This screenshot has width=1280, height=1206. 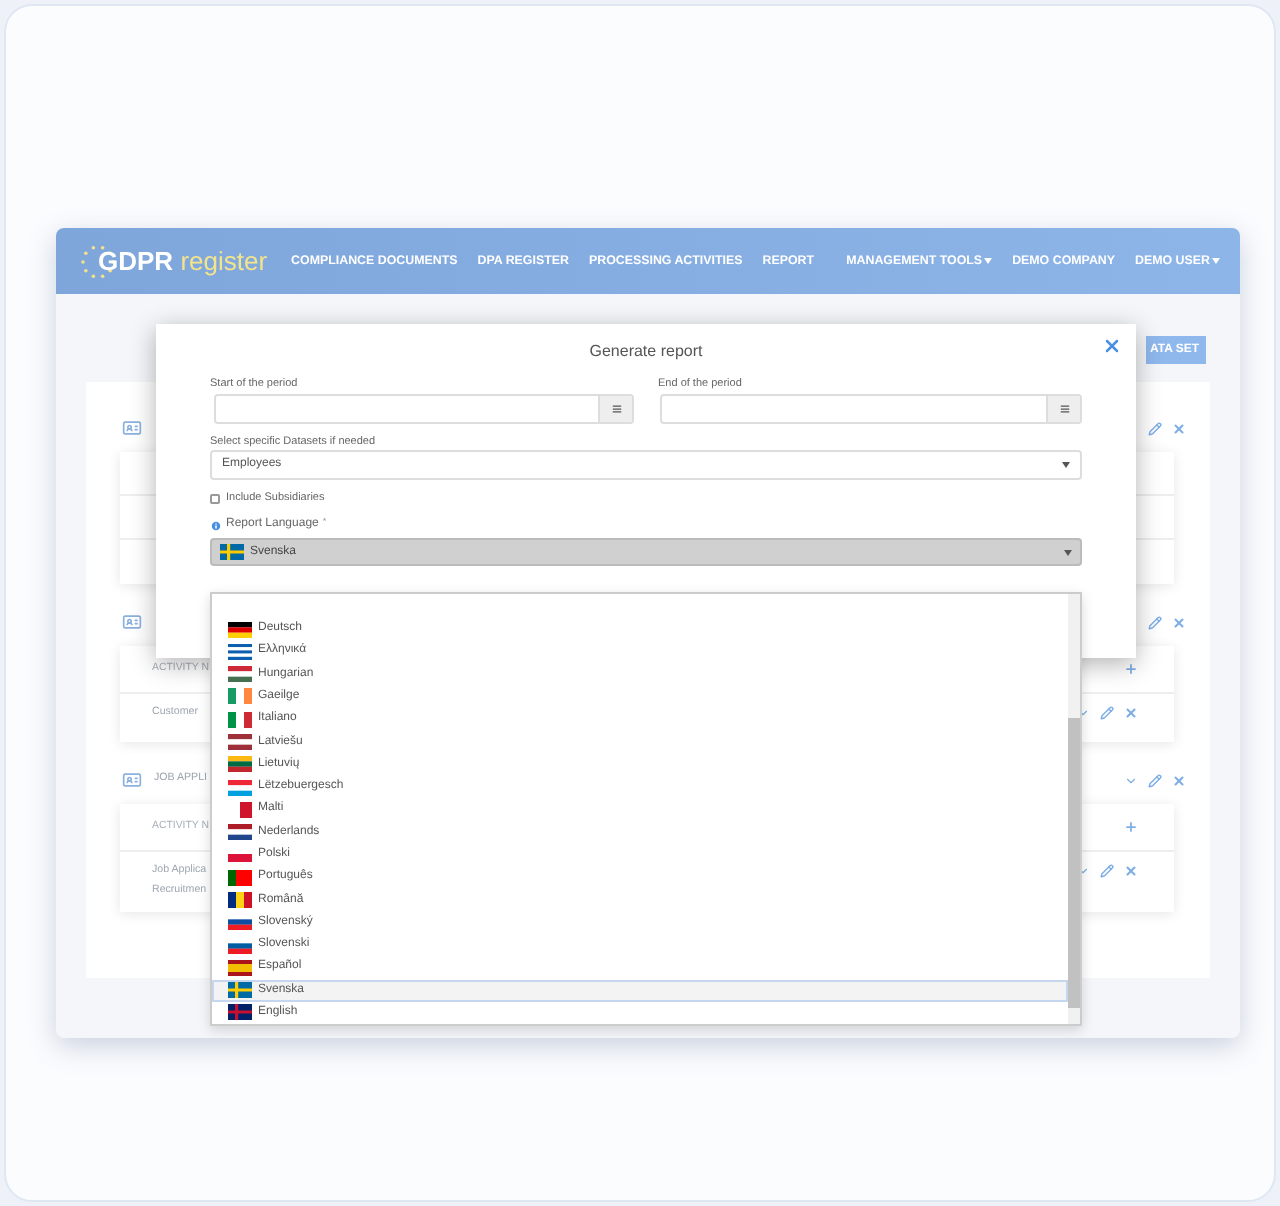 What do you see at coordinates (1112, 346) in the screenshot?
I see `close-icon` at bounding box center [1112, 346].